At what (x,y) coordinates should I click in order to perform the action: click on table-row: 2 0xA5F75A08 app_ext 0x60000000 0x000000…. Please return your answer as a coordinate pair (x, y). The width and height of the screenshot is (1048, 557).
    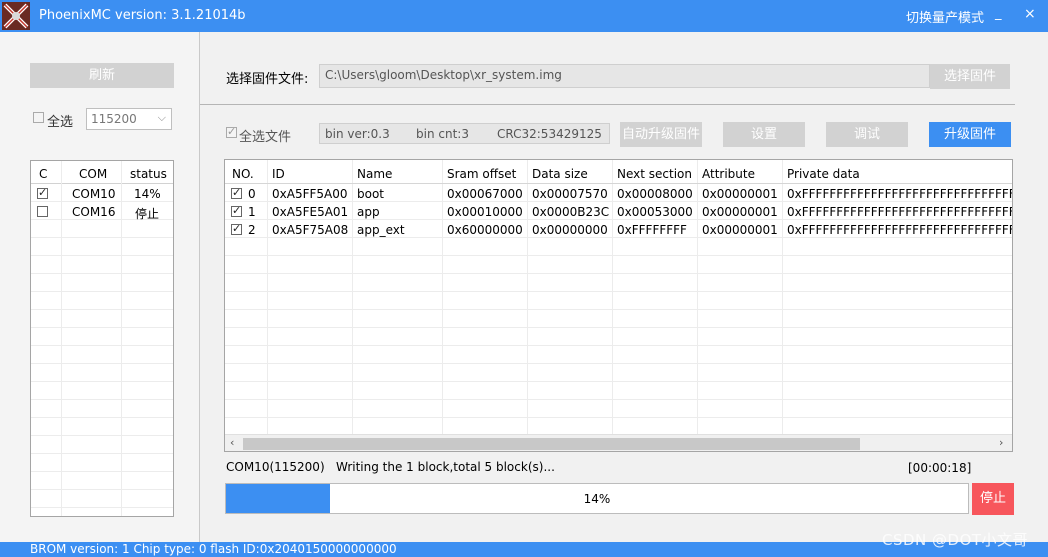
    Looking at the image, I should click on (618, 230).